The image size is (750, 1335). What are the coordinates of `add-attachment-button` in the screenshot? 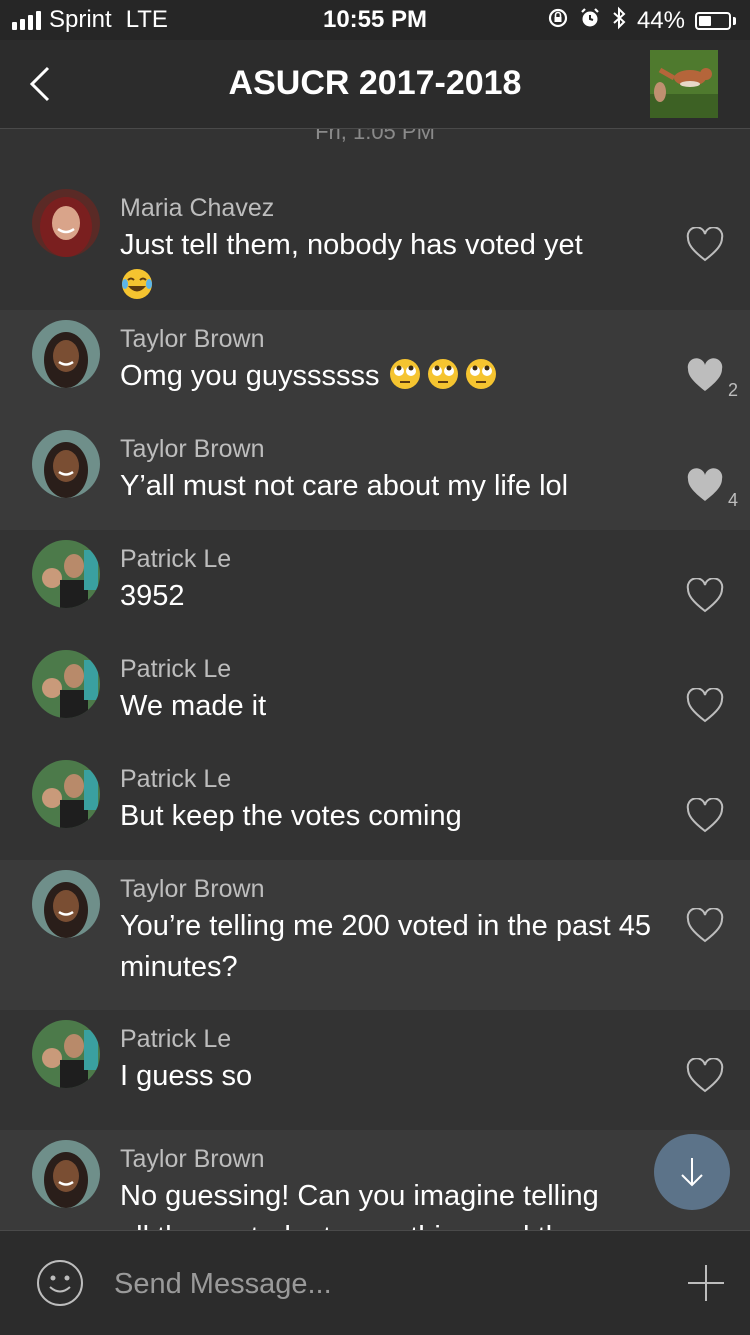 It's located at (706, 1283).